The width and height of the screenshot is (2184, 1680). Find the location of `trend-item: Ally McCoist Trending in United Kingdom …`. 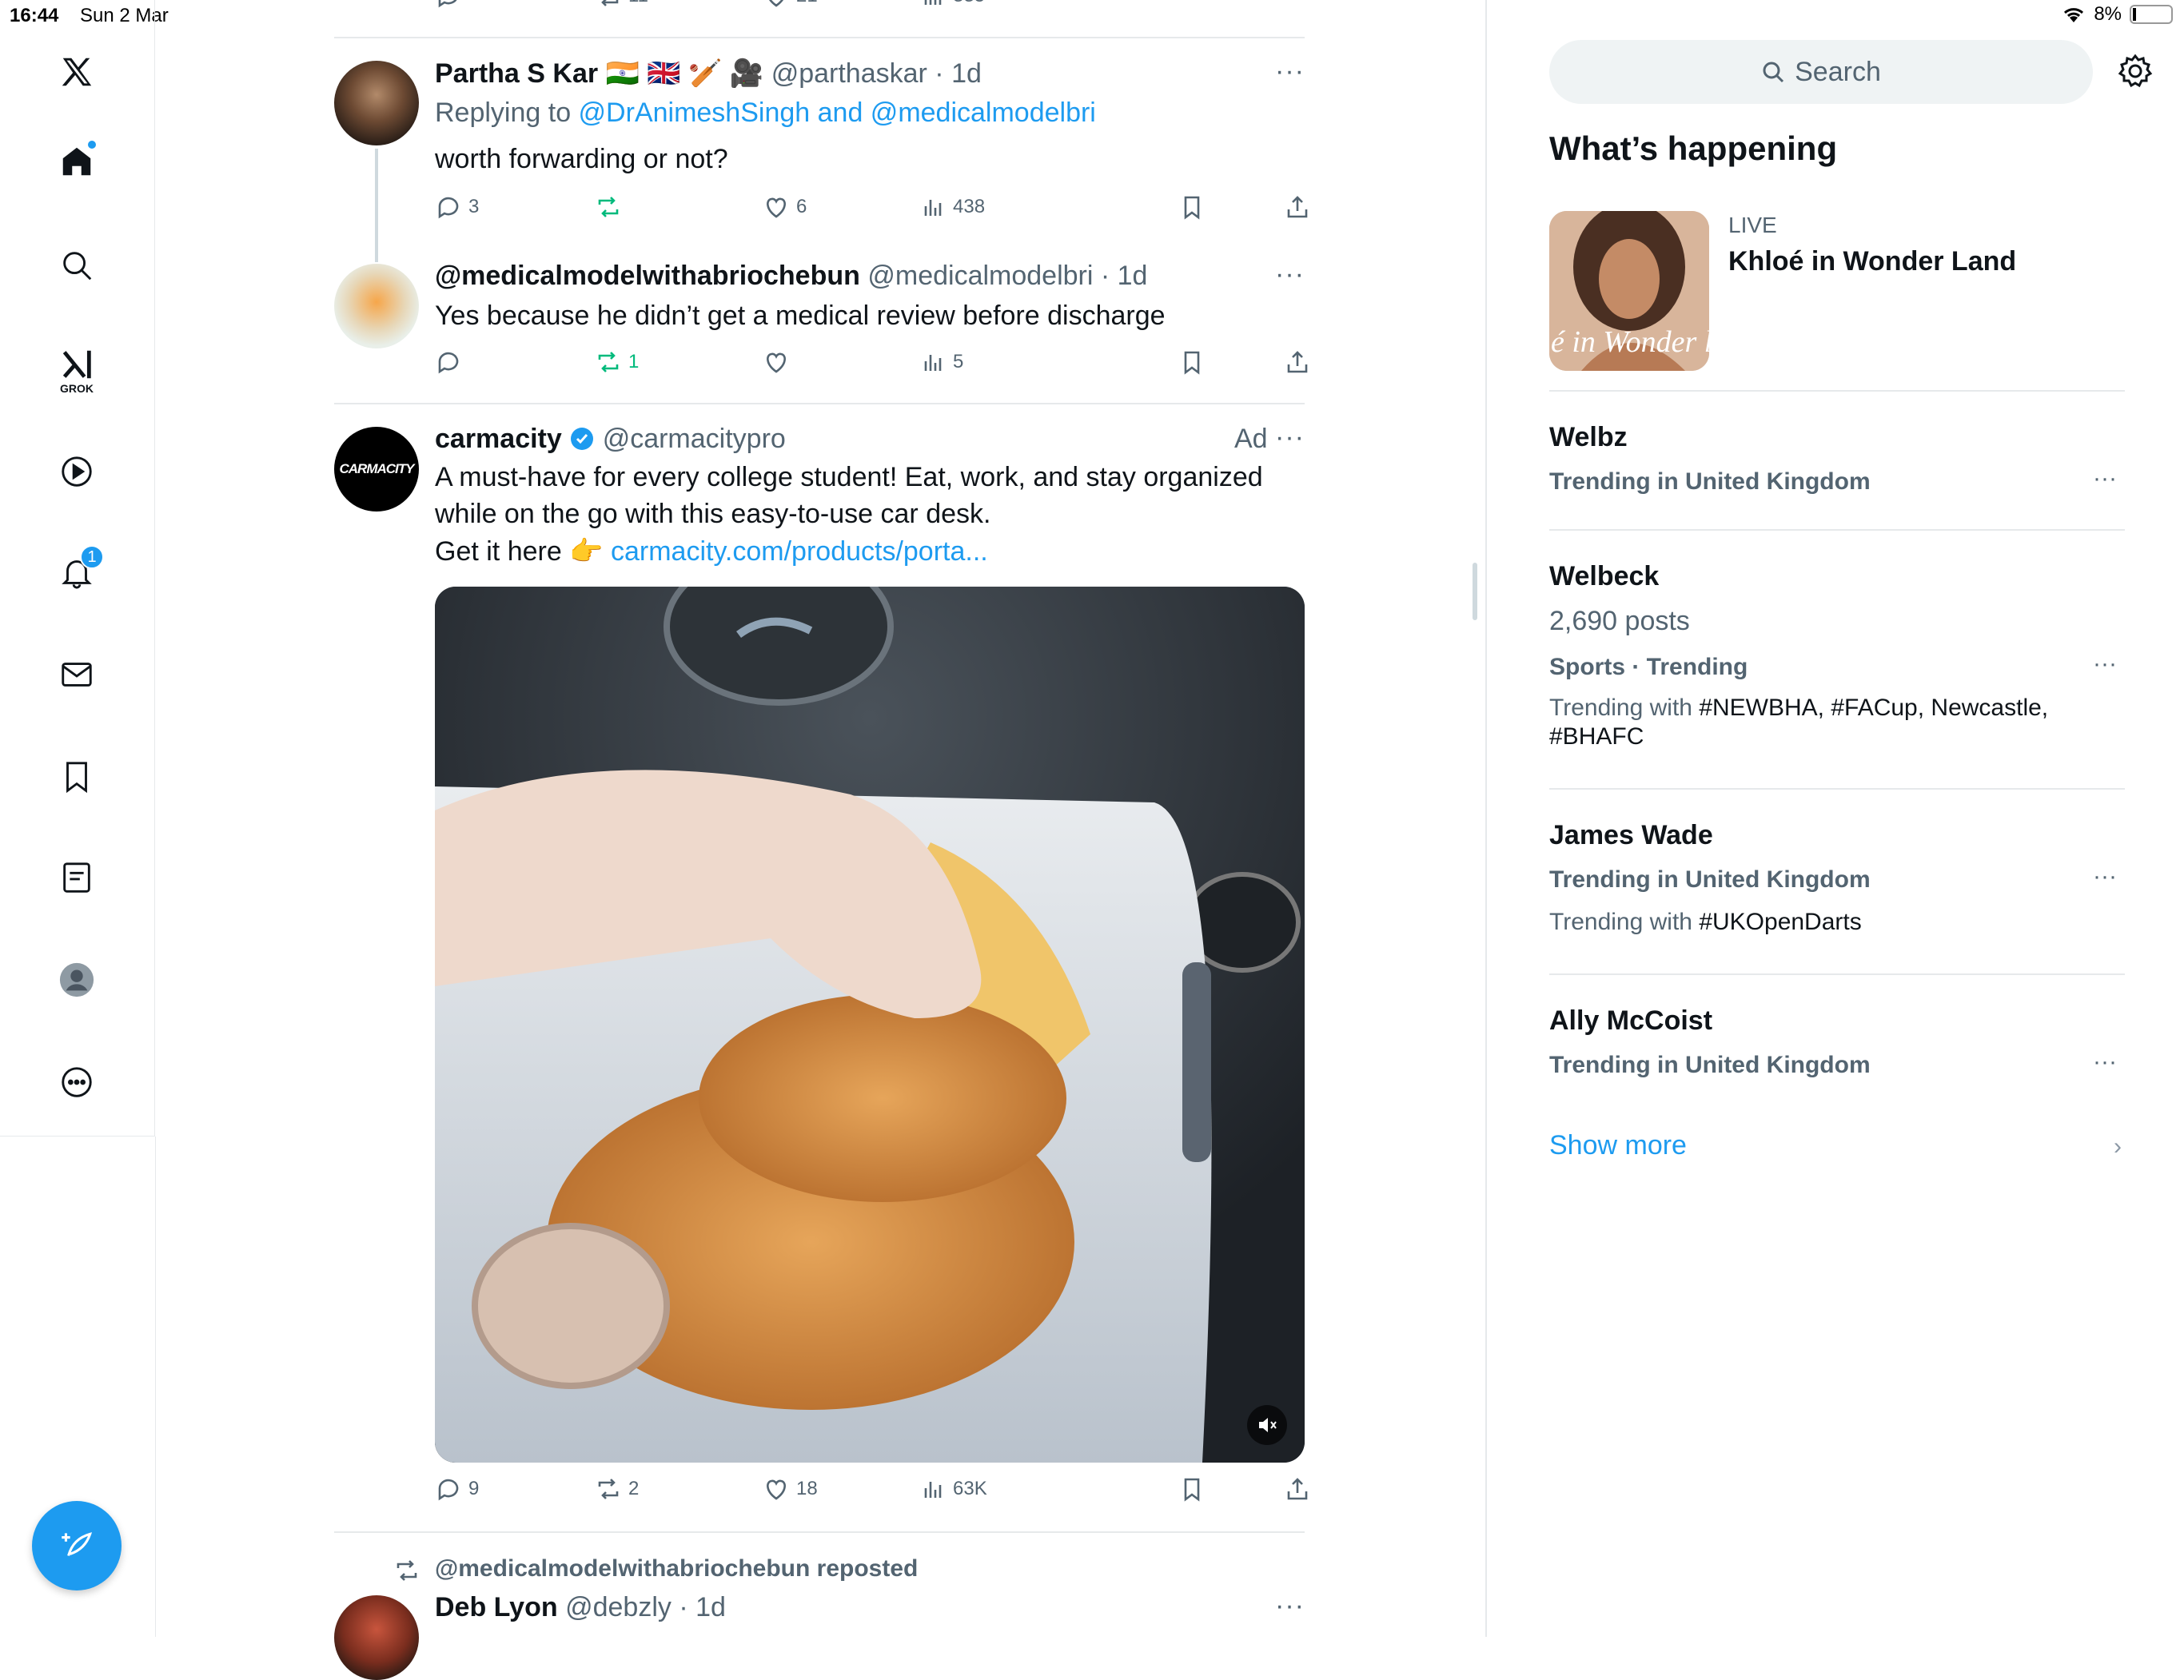

trend-item: Ally McCoist Trending in United Kingdom … is located at coordinates (1837, 1053).